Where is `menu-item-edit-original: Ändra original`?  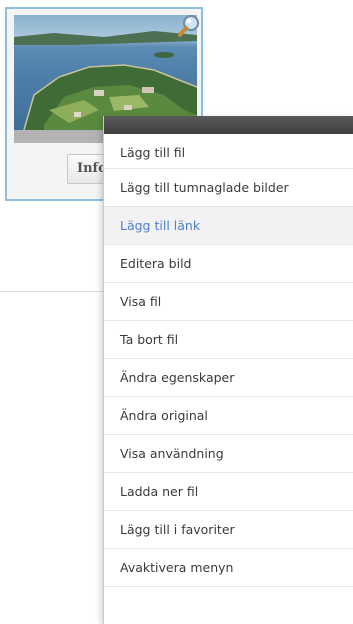
menu-item-edit-original: Ändra original is located at coordinates (228, 416).